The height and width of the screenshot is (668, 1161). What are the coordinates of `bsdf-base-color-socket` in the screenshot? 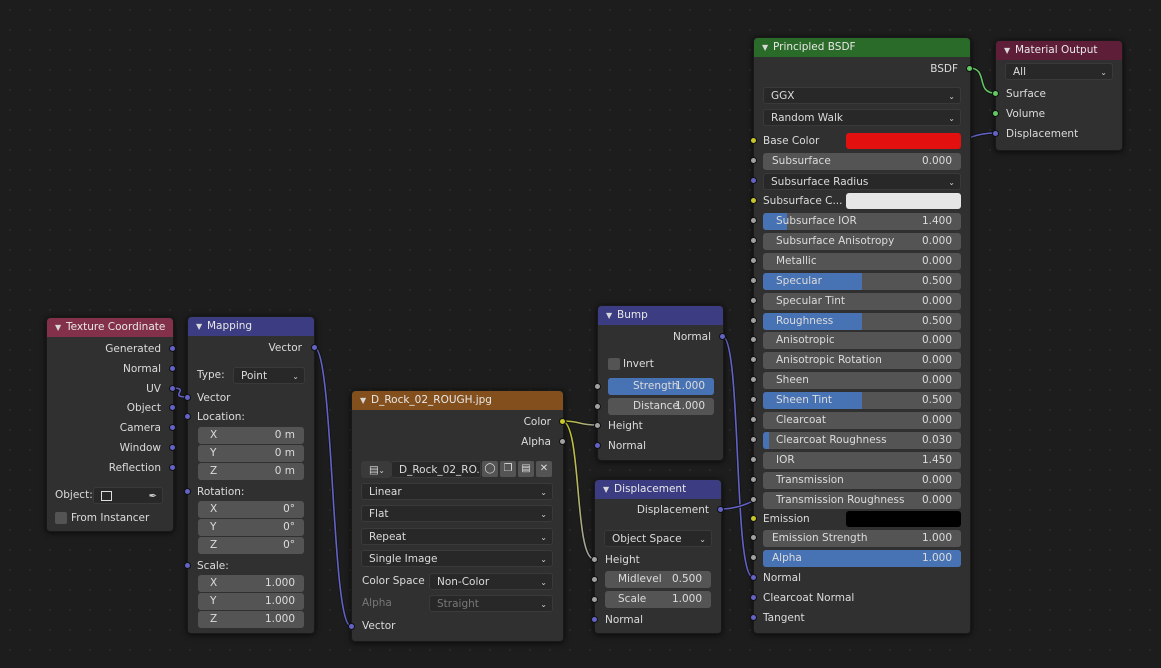 It's located at (753, 140).